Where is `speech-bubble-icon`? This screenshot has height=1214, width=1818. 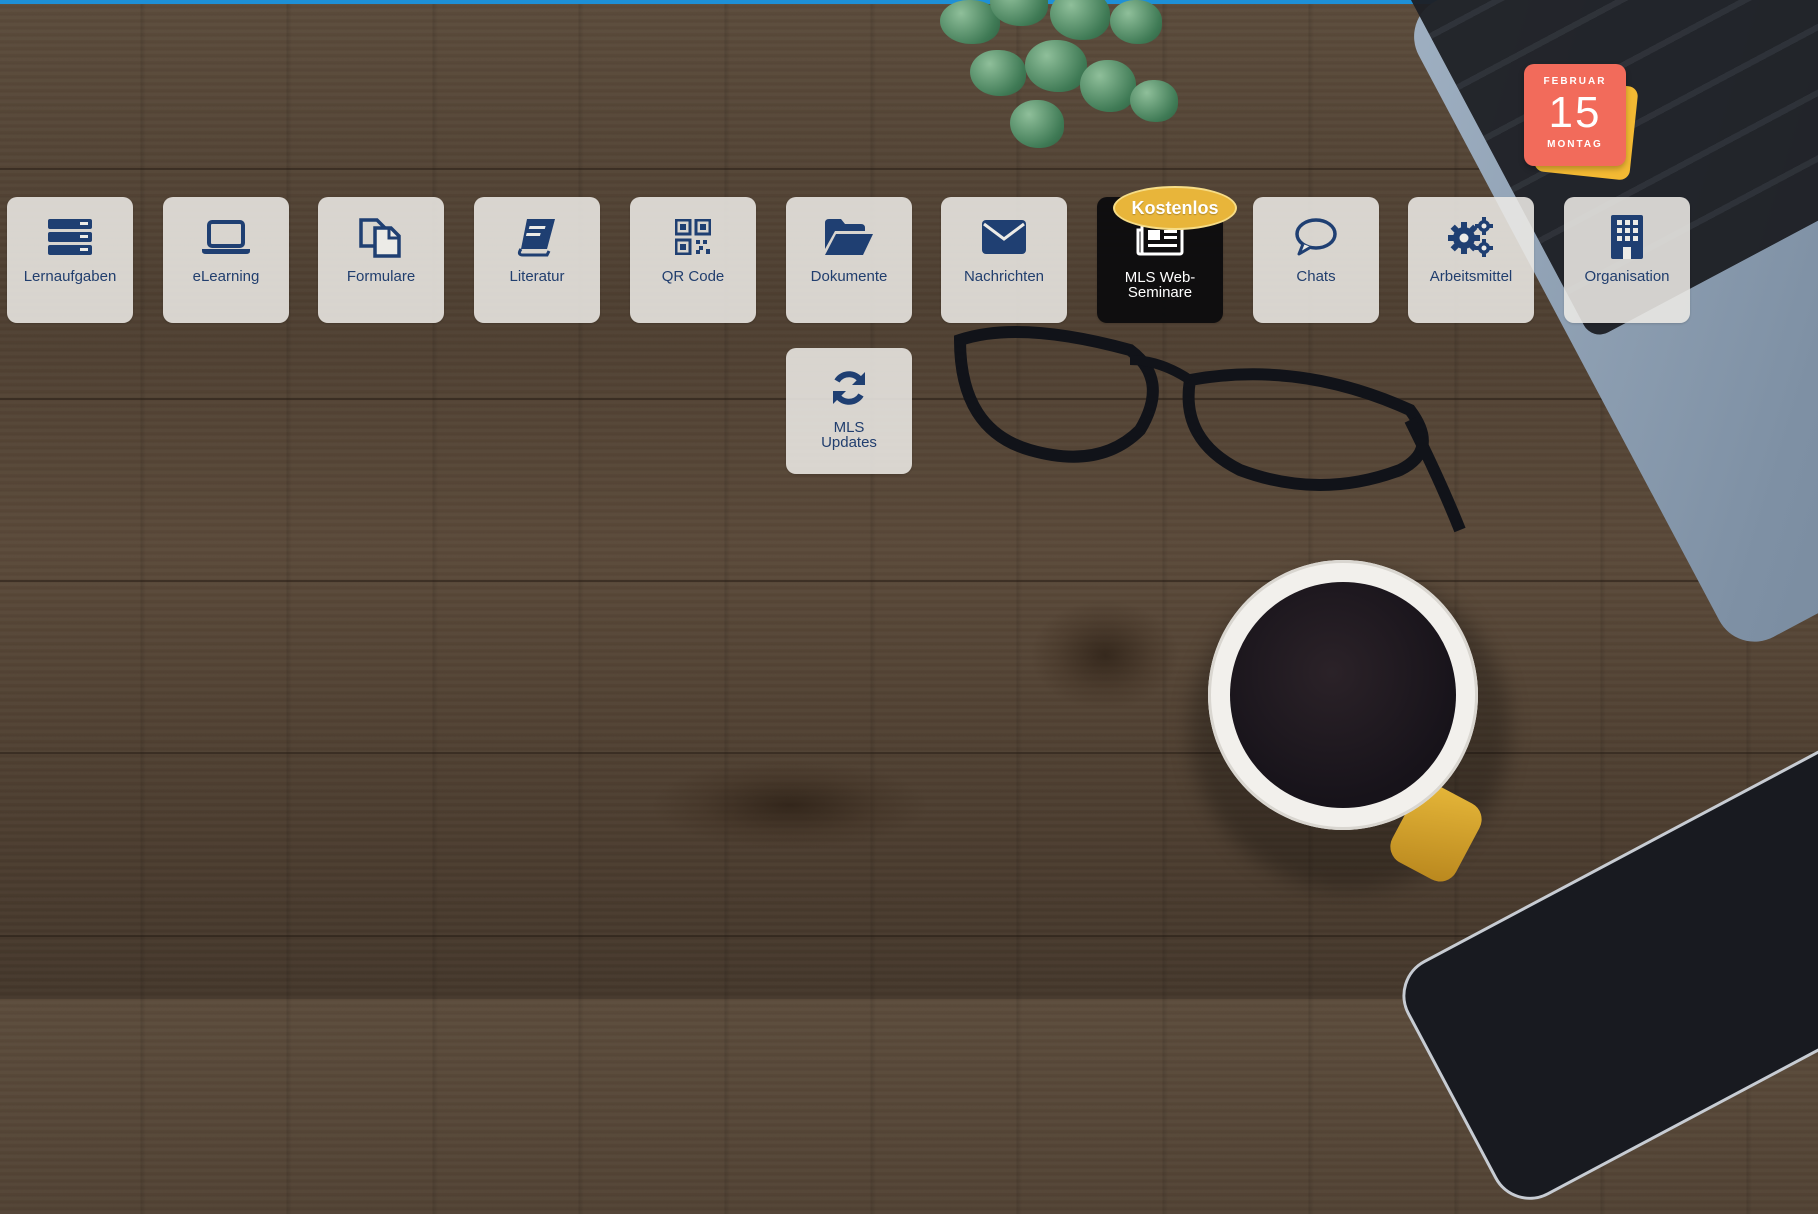 speech-bubble-icon is located at coordinates (1316, 237).